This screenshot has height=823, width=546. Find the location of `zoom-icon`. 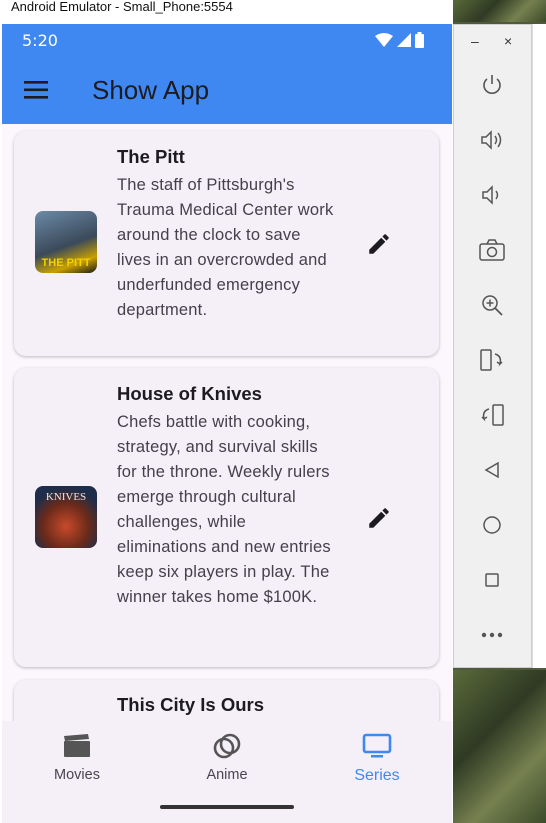

zoom-icon is located at coordinates (492, 305).